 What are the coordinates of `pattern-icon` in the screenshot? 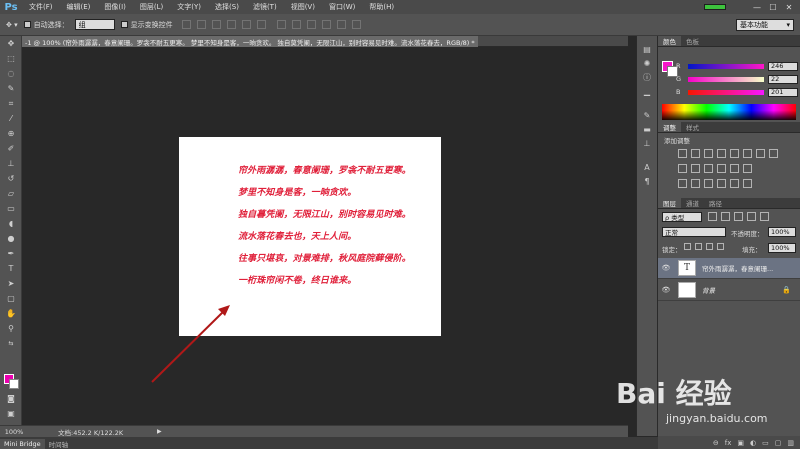 It's located at (721, 183).